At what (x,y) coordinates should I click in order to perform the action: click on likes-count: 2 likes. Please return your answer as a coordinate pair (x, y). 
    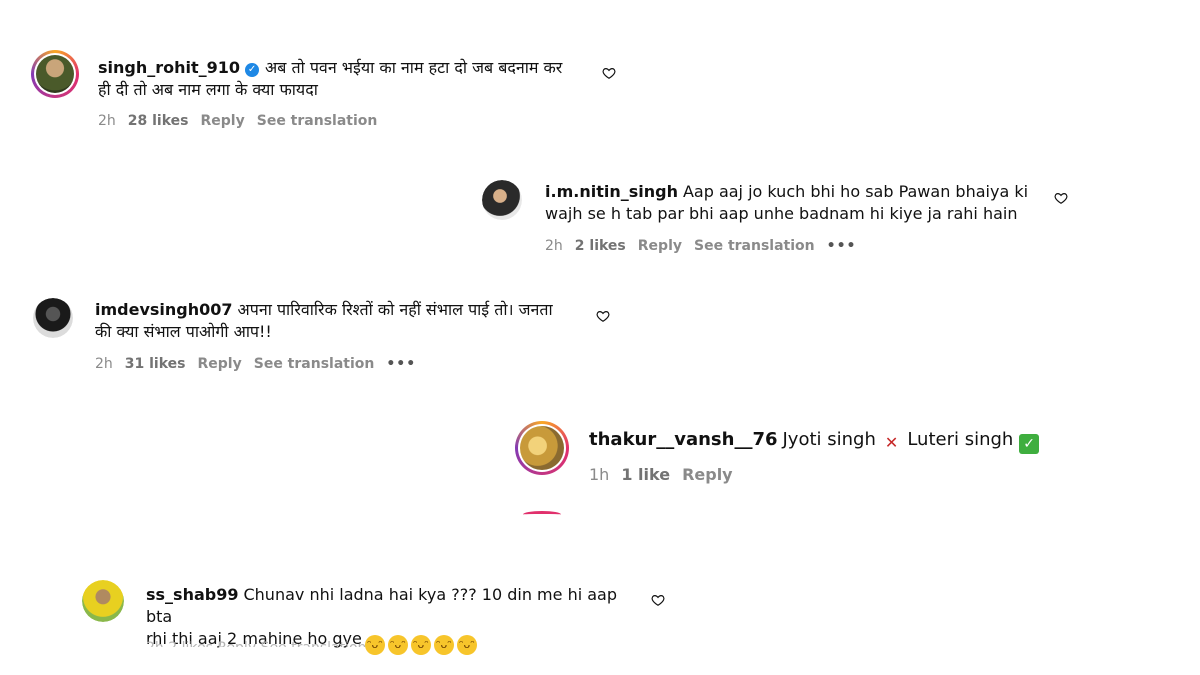
    Looking at the image, I should click on (600, 246).